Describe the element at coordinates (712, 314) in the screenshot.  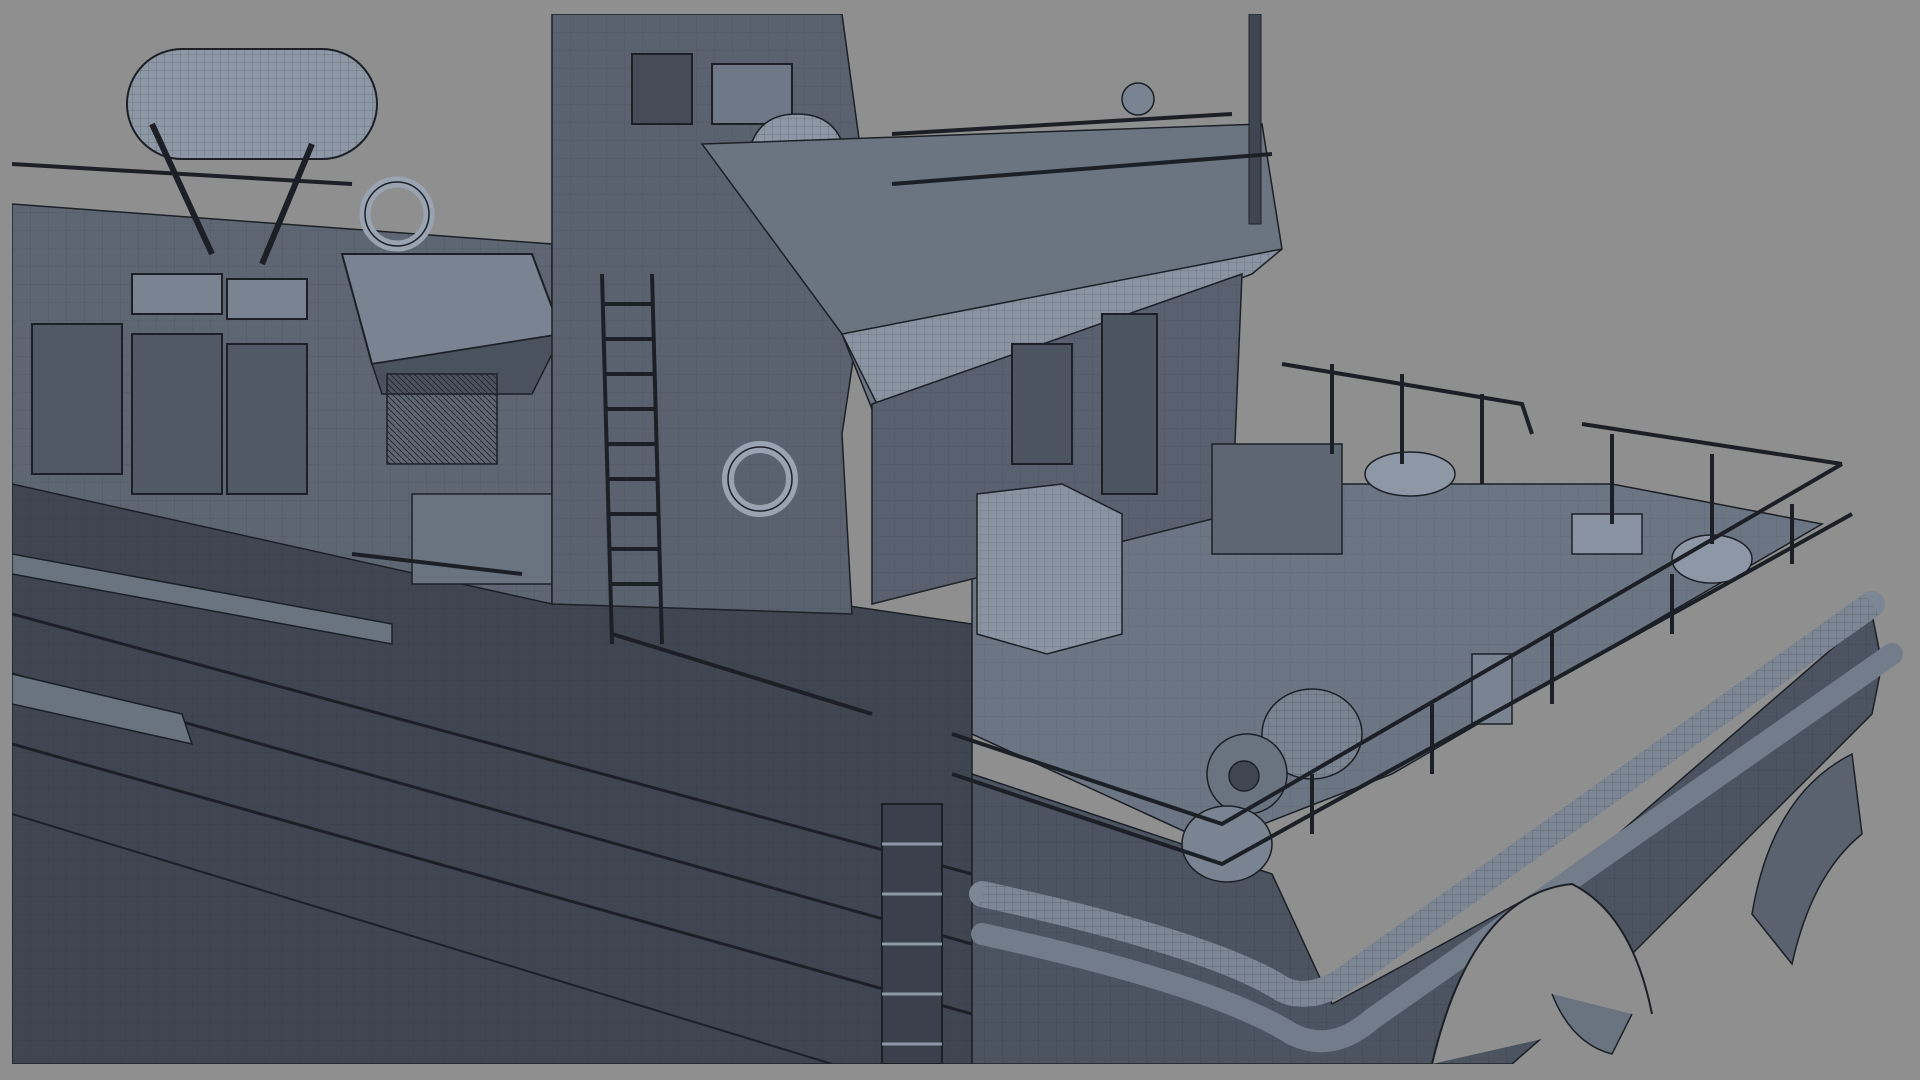
I see `upper-deckhouse` at that location.